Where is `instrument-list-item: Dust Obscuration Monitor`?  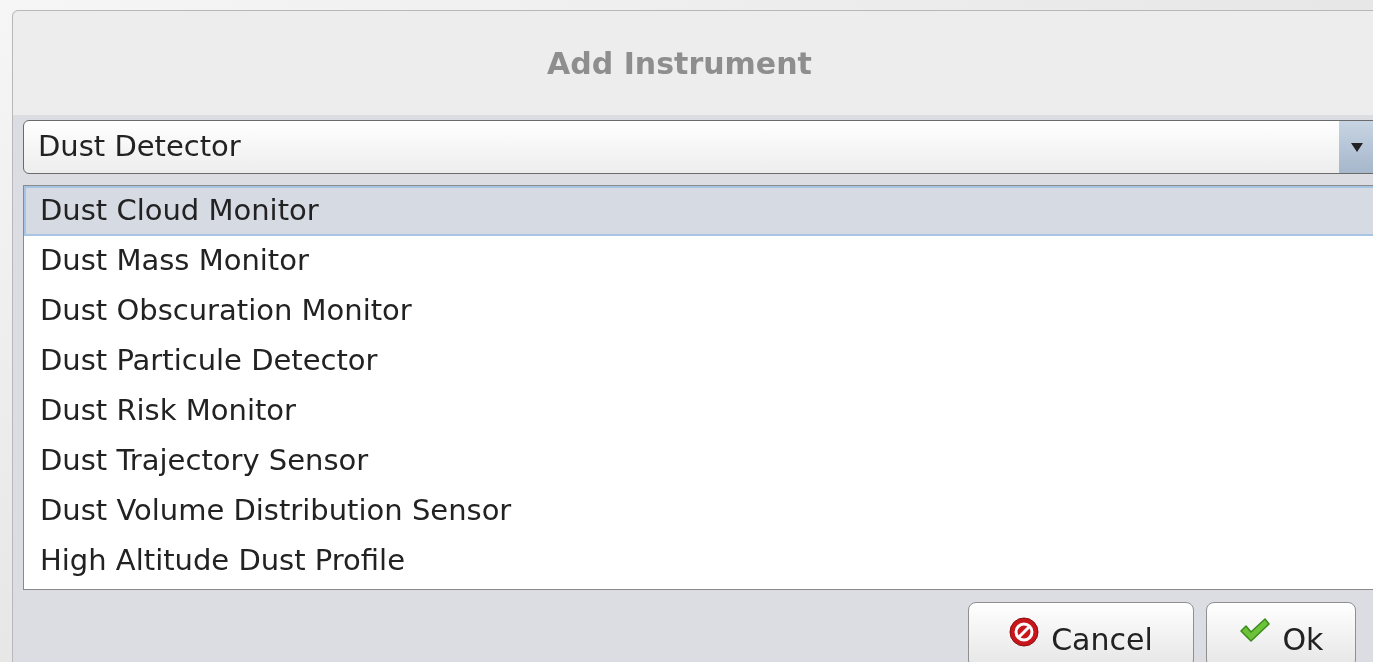
instrument-list-item: Dust Obscuration Monitor is located at coordinates (698, 311).